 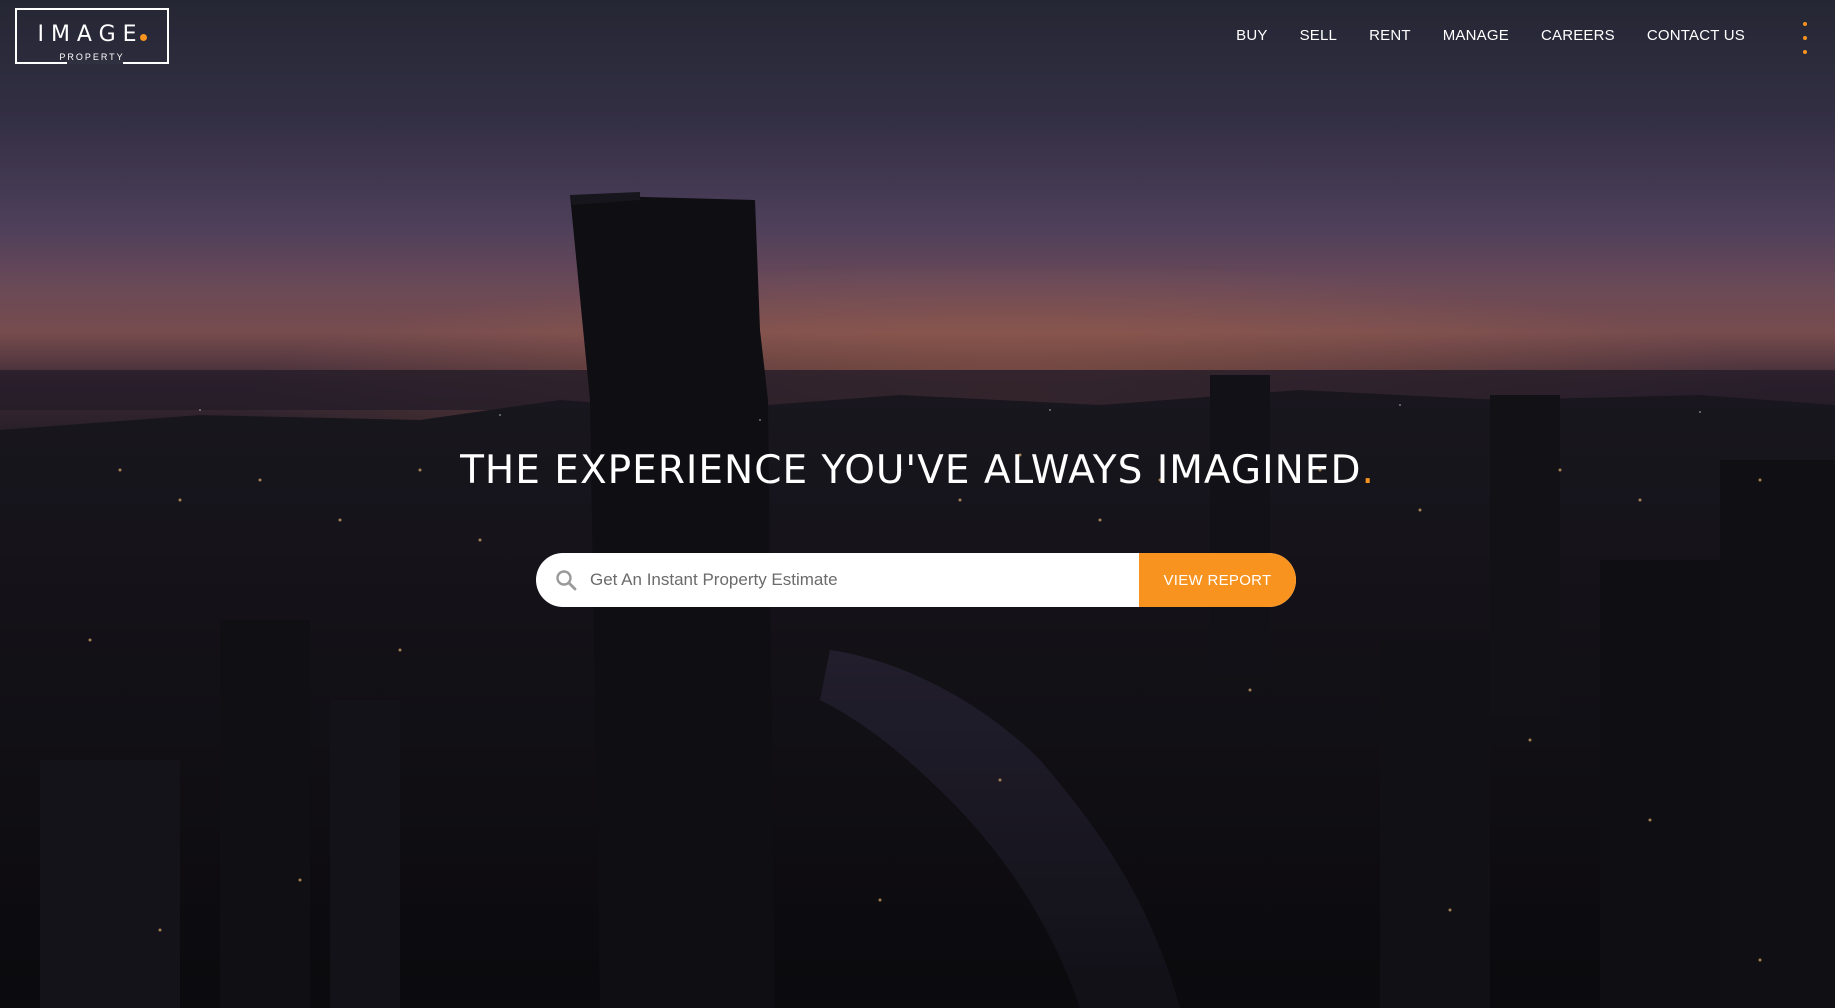 I want to click on logo-text: IMAGE, so click(x=90, y=34).